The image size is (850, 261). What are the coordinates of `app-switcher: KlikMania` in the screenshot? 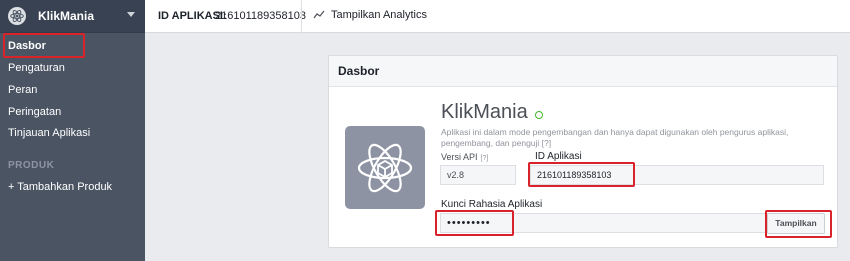 It's located at (72, 16).